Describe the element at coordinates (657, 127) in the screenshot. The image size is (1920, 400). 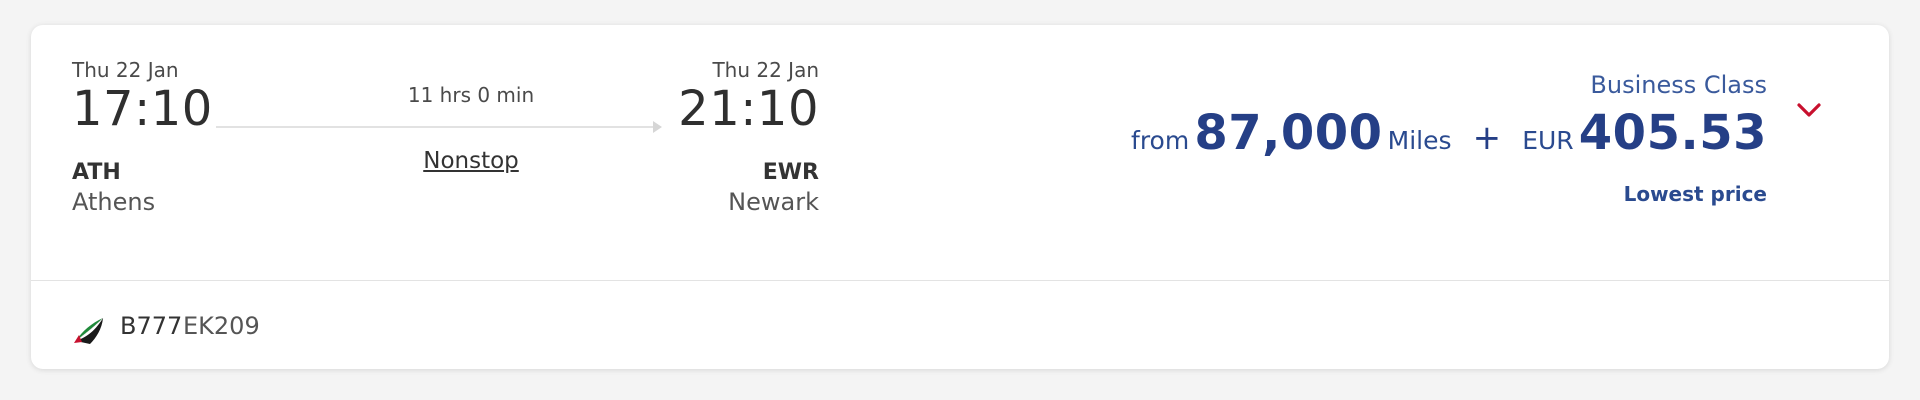
I see `route-arrow-icon` at that location.